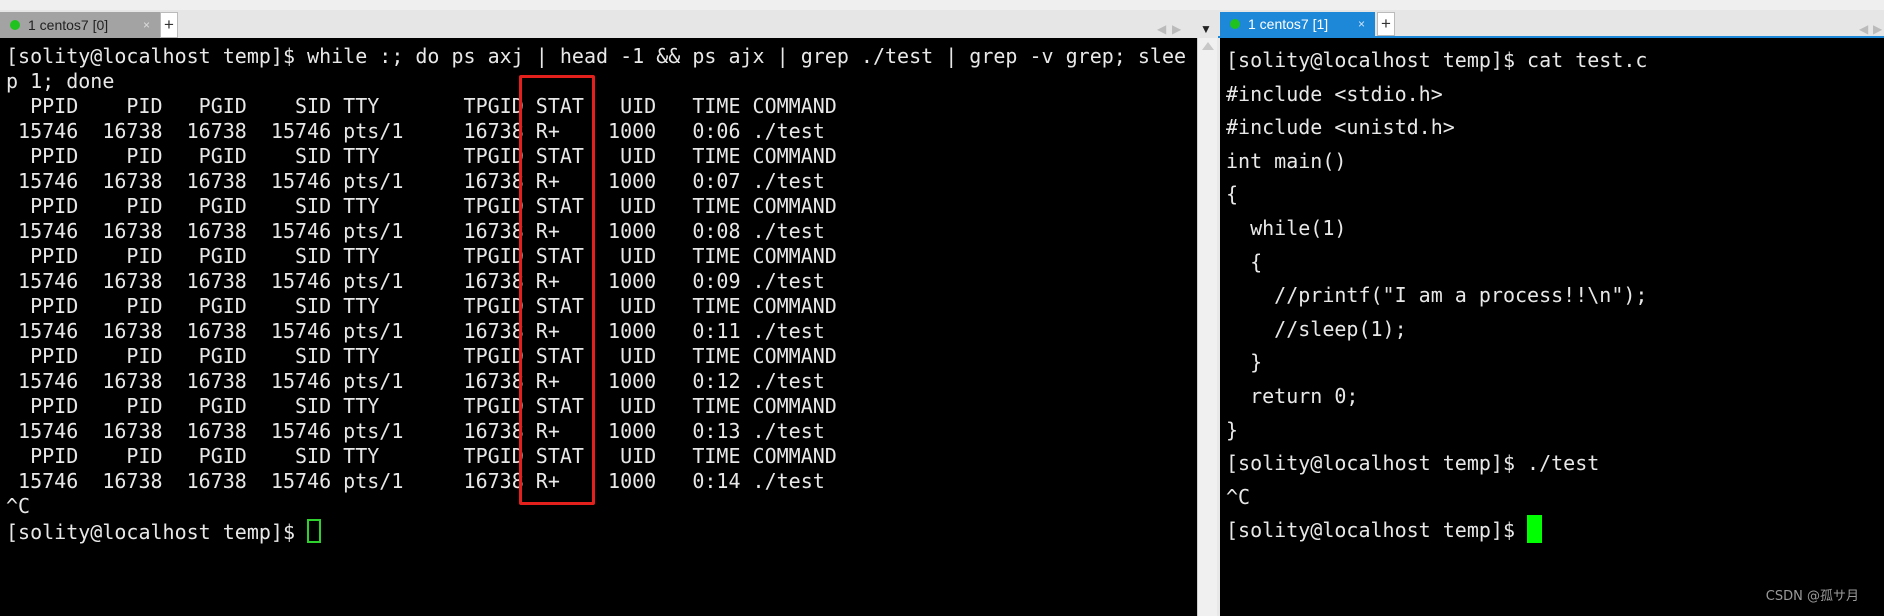 The width and height of the screenshot is (1884, 616). Describe the element at coordinates (1292, 395) in the screenshot. I see `terminal-line: return 0;` at that location.